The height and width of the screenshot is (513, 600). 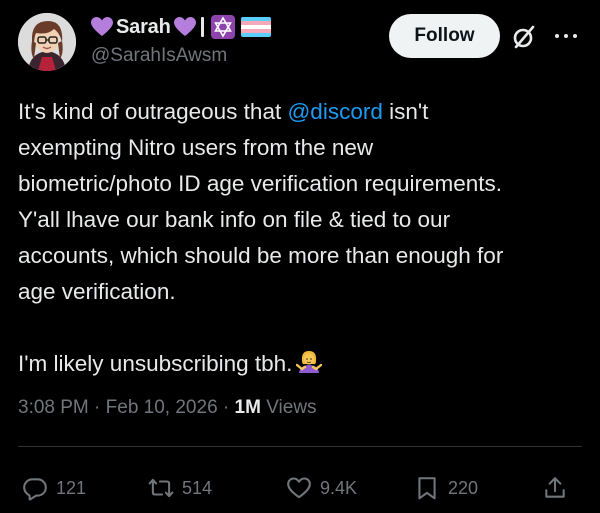 What do you see at coordinates (300, 446) in the screenshot?
I see `divider` at bounding box center [300, 446].